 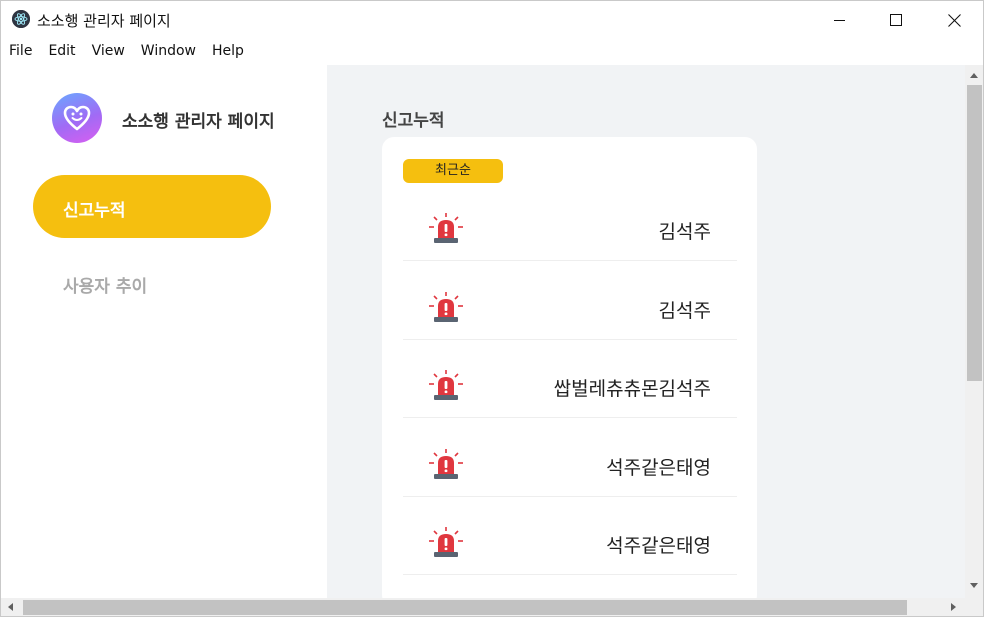 I want to click on brand-name: 소소행 관리자 페이지, so click(x=198, y=122).